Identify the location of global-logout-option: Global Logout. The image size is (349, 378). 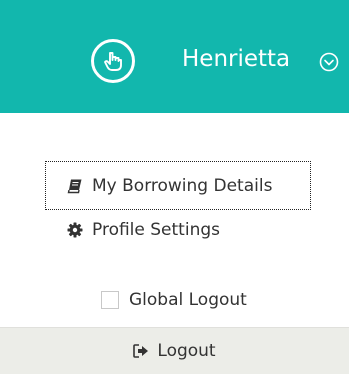
(174, 300).